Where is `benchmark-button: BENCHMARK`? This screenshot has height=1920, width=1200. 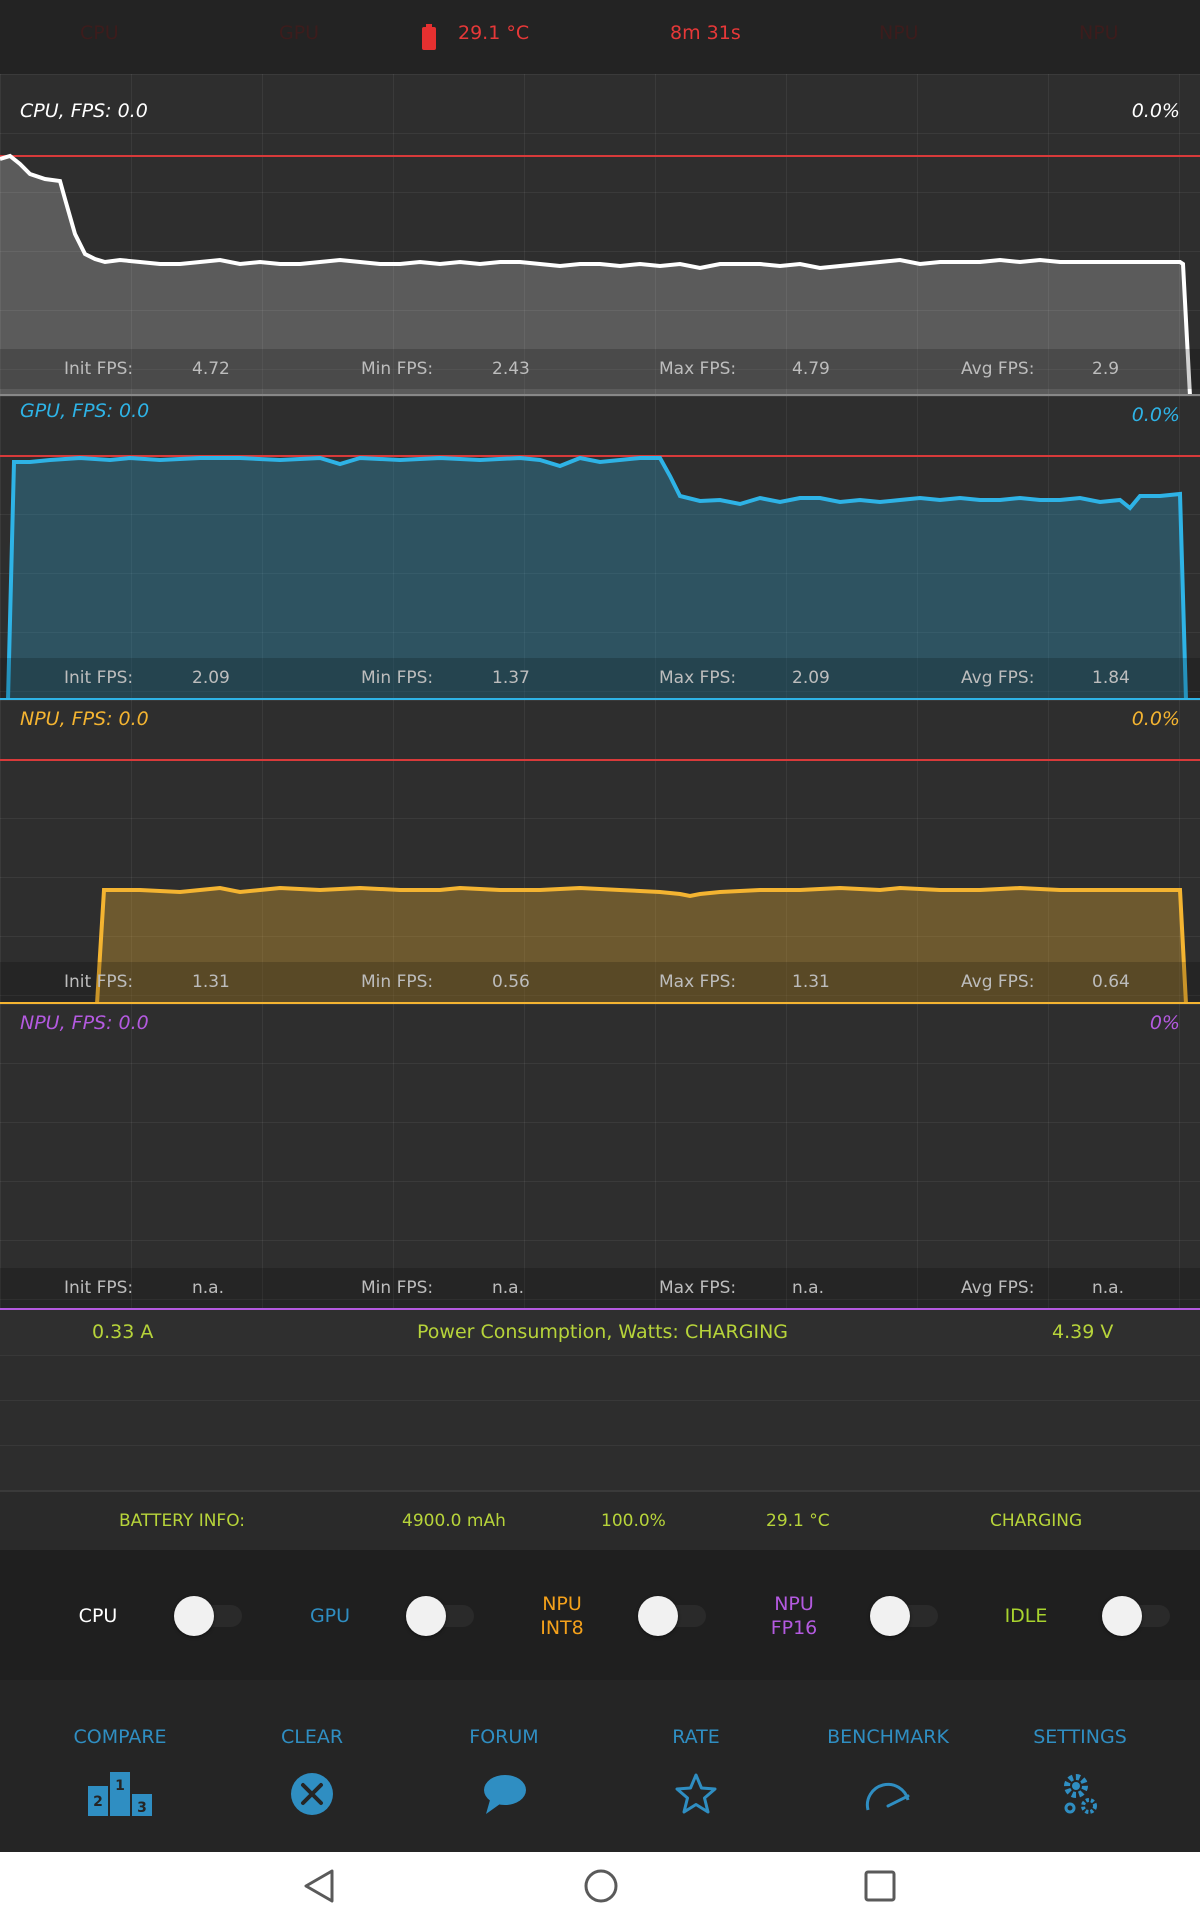
benchmark-button: BENCHMARK is located at coordinates (888, 1766).